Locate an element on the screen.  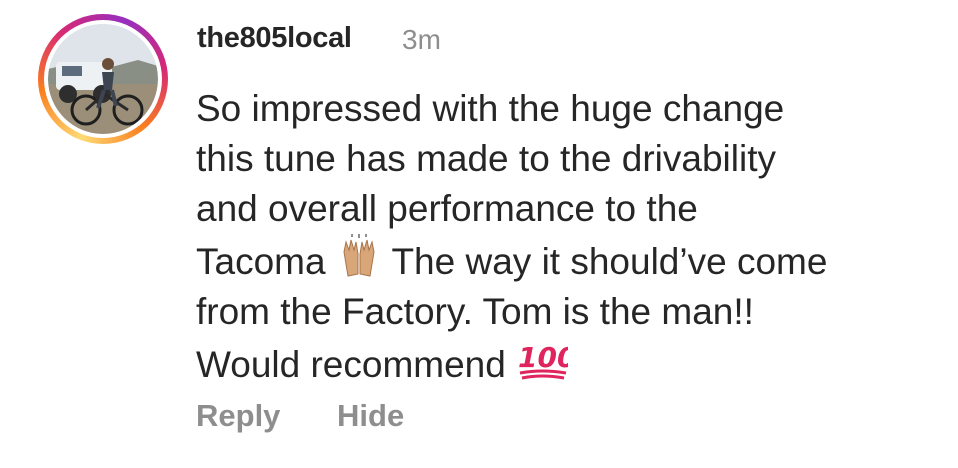
avatar is located at coordinates (103, 79).